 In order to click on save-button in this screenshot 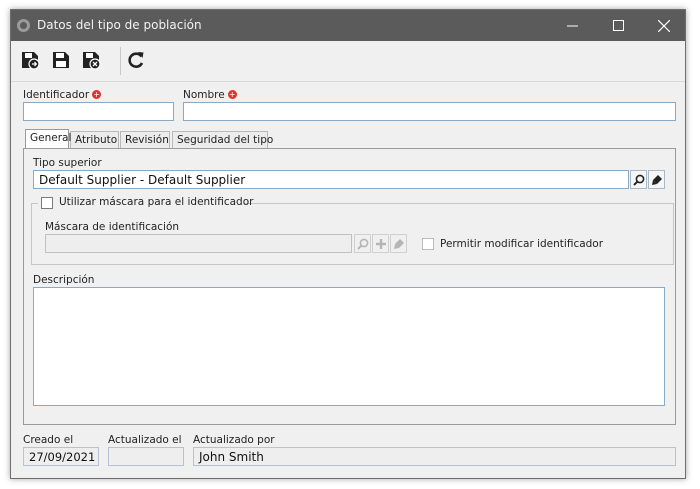, I will do `click(61, 60)`.